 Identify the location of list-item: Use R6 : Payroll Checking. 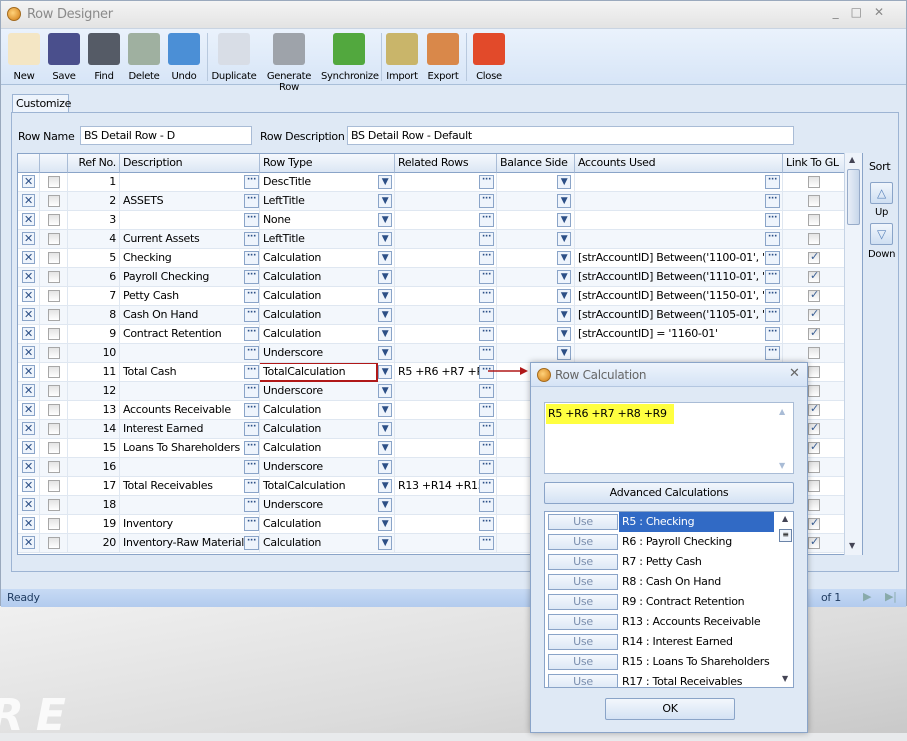
(660, 542).